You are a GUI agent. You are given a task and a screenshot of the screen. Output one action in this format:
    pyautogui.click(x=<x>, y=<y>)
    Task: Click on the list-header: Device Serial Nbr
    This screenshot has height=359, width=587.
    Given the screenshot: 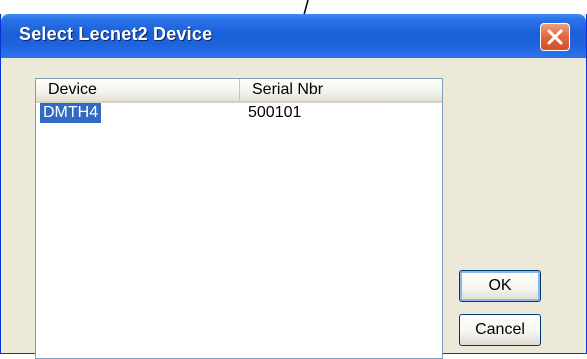 What is the action you would take?
    pyautogui.click(x=239, y=91)
    